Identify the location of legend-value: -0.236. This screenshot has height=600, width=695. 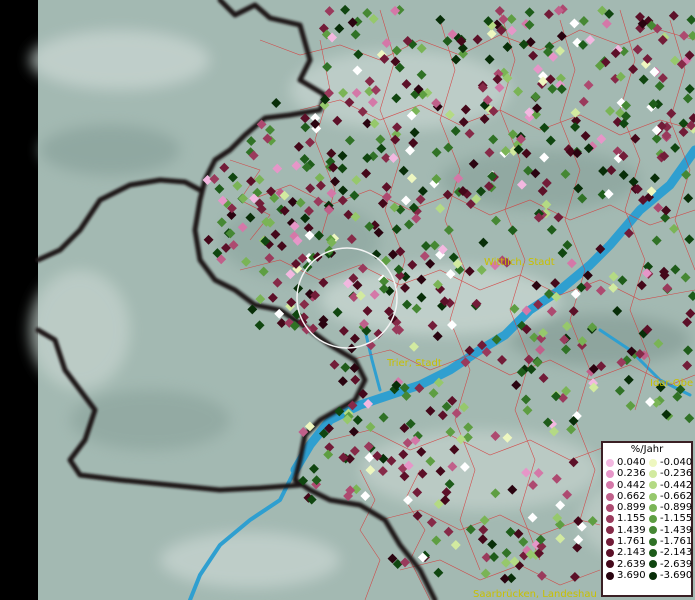
(676, 474).